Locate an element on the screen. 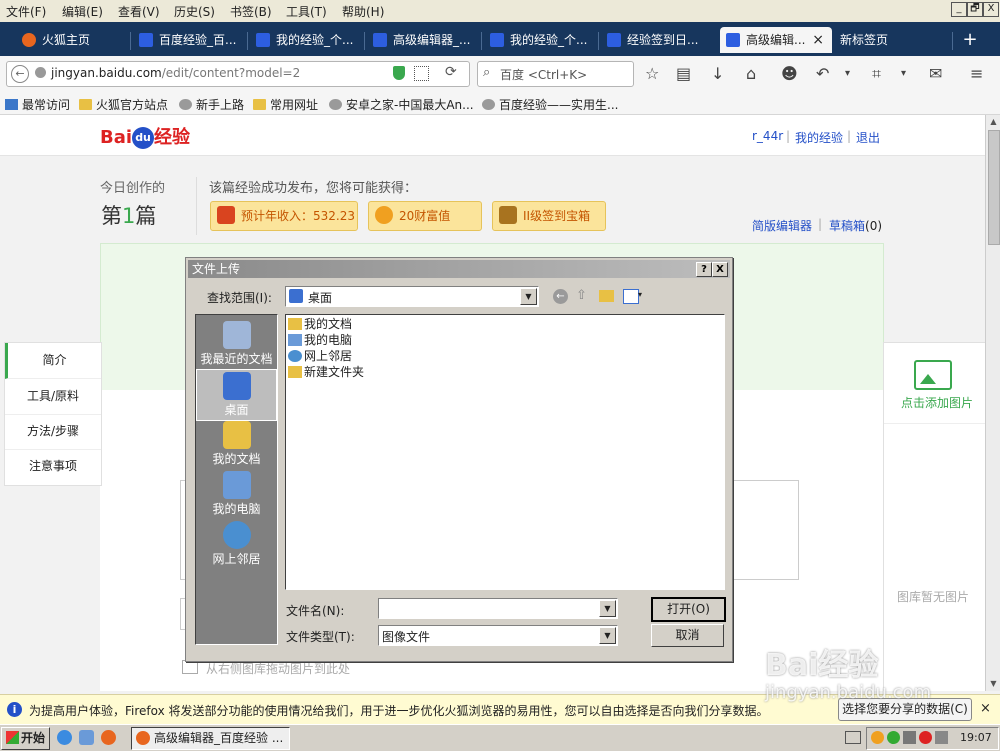  filename-input: ▼ is located at coordinates (498, 608).